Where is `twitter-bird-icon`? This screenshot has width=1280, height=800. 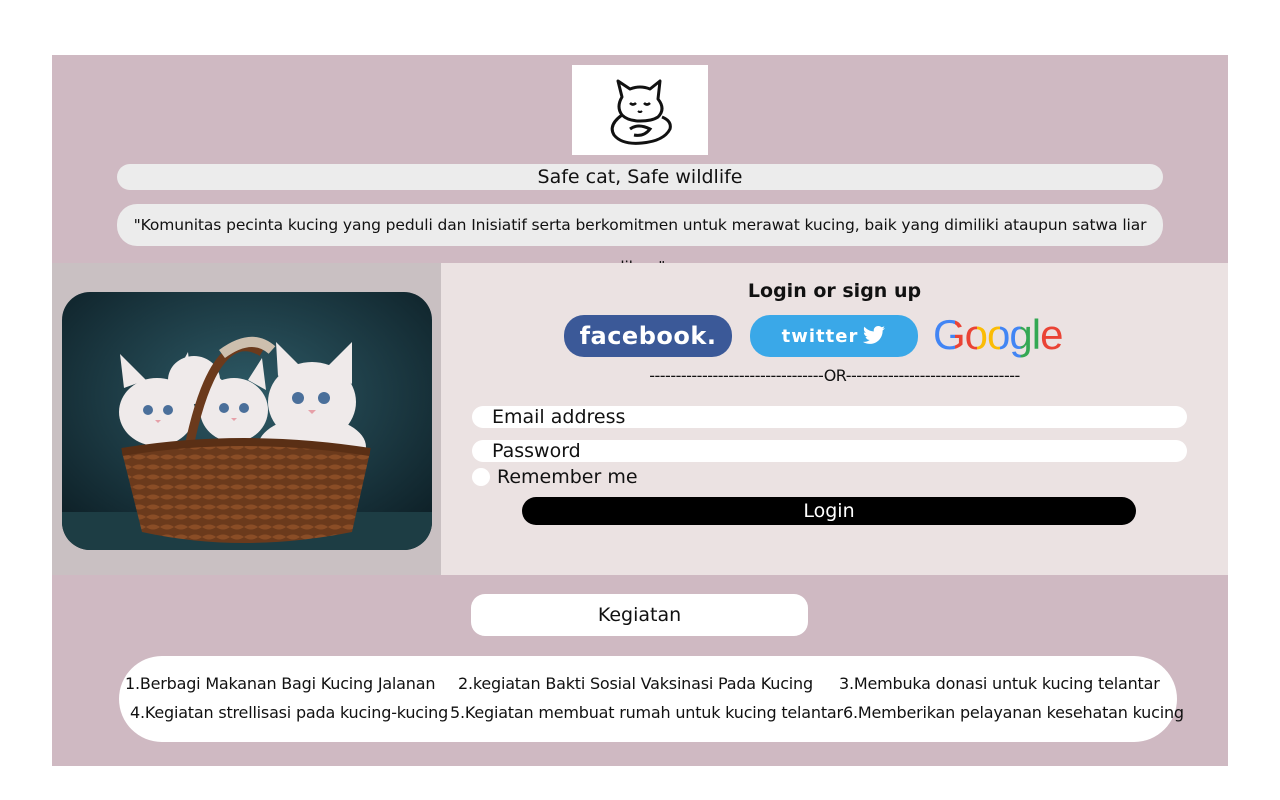
twitter-bird-icon is located at coordinates (874, 335).